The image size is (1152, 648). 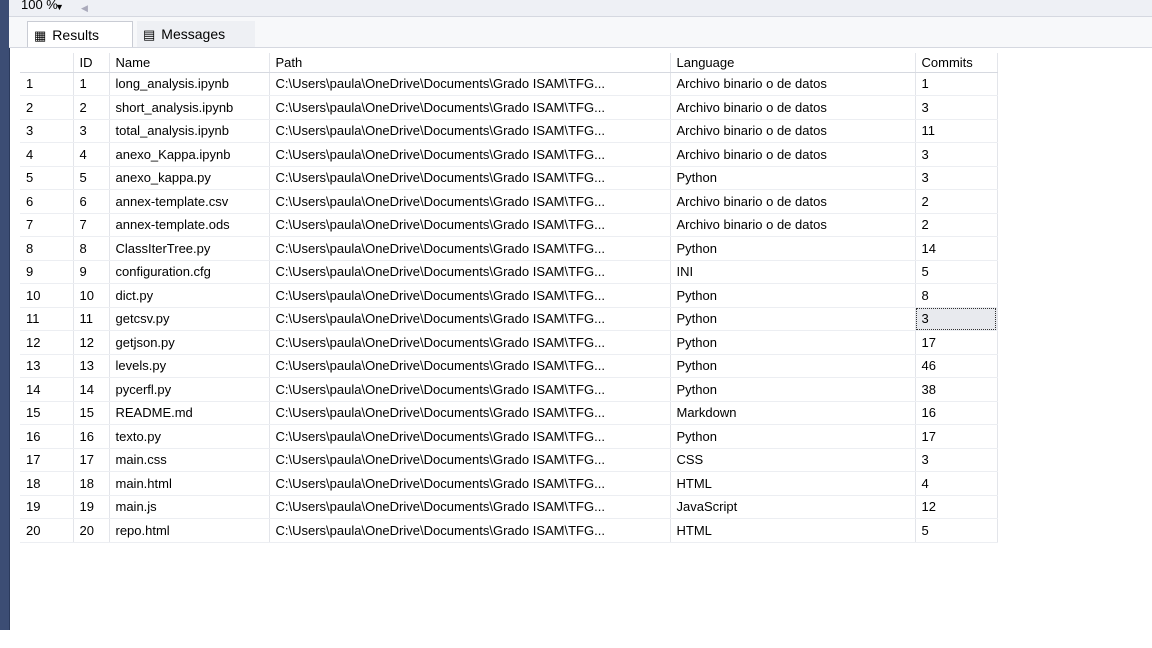 What do you see at coordinates (91, 507) in the screenshot?
I see `id-cell: 19` at bounding box center [91, 507].